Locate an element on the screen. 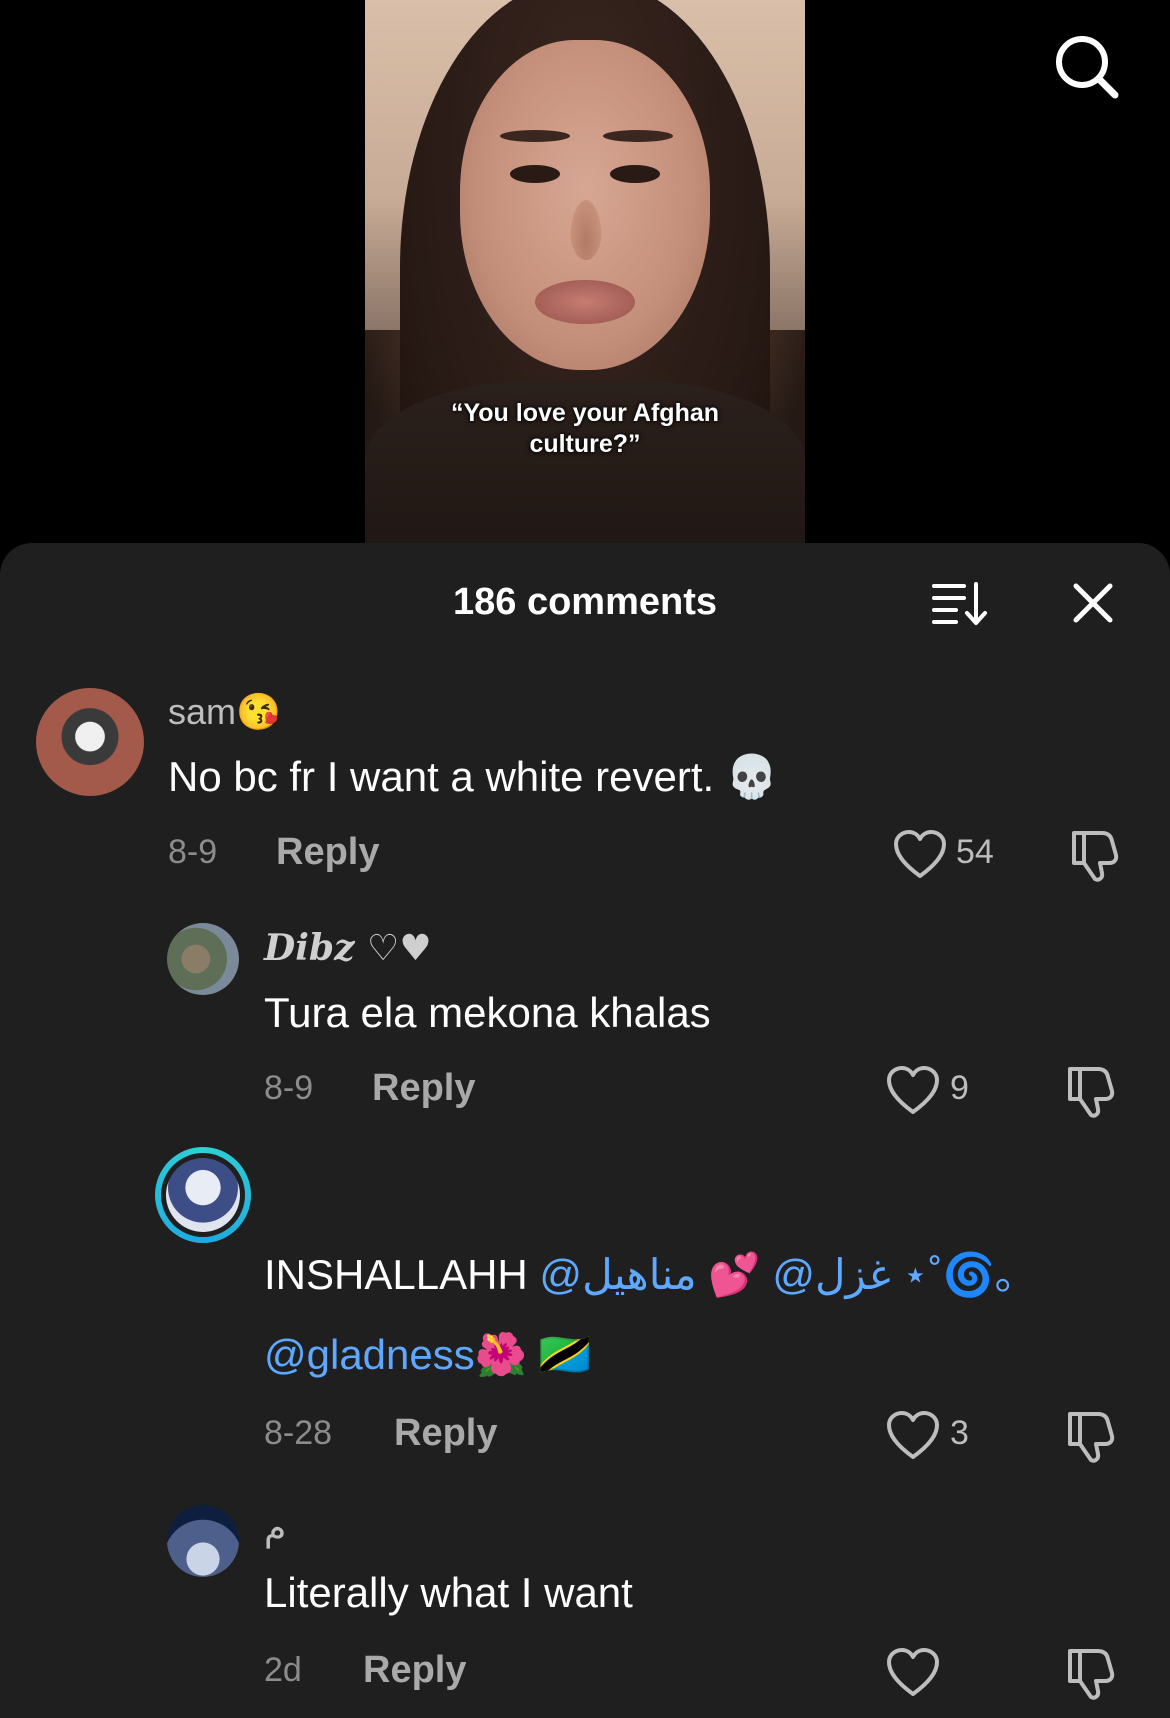 The image size is (1170, 1718). comment-text-line2: @gladness🌺 🇹🇿 is located at coordinates (427, 1355).